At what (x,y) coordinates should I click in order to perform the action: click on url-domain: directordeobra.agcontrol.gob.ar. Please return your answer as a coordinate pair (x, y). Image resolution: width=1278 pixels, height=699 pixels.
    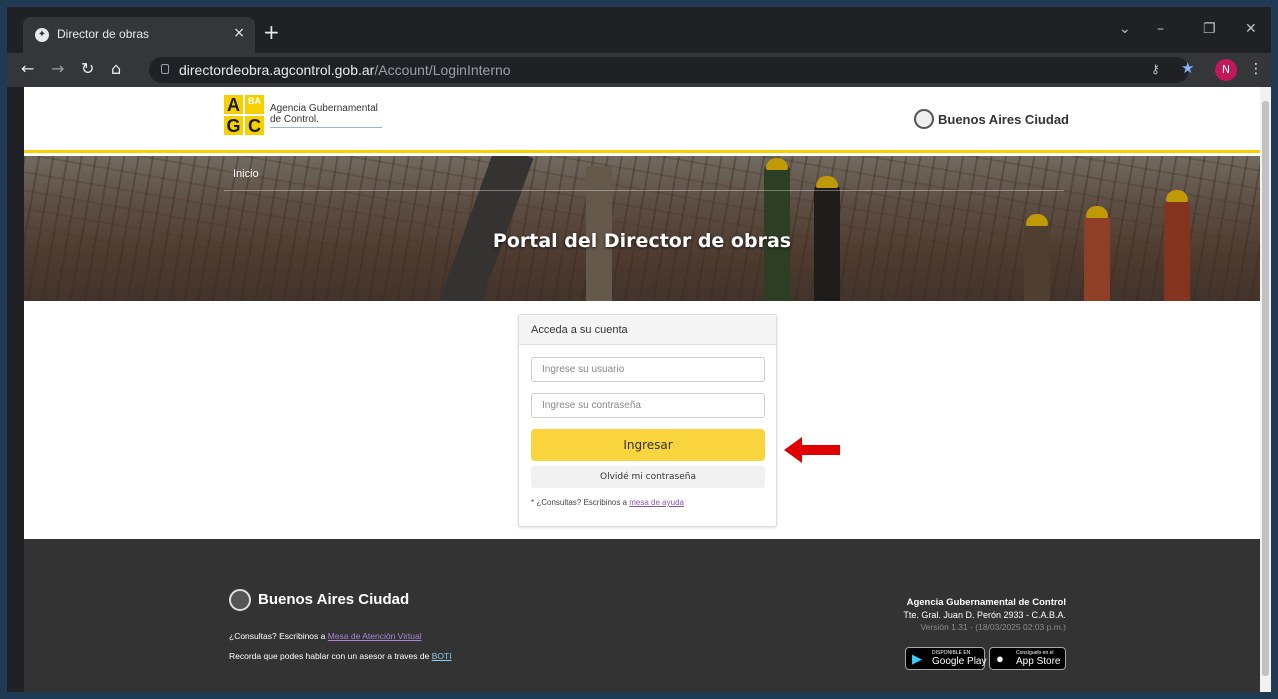
    Looking at the image, I should click on (277, 70).